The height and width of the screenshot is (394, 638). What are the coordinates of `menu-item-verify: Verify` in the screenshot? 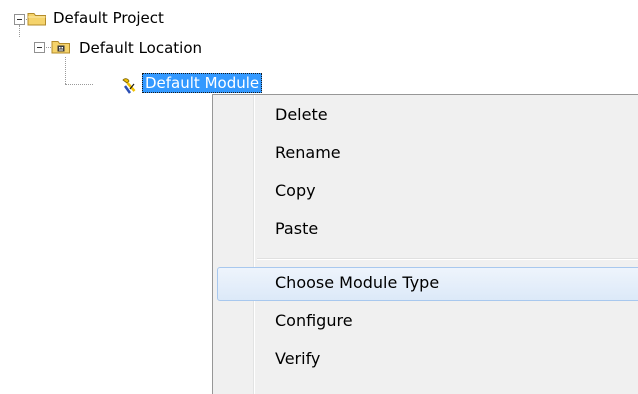 It's located at (427, 360).